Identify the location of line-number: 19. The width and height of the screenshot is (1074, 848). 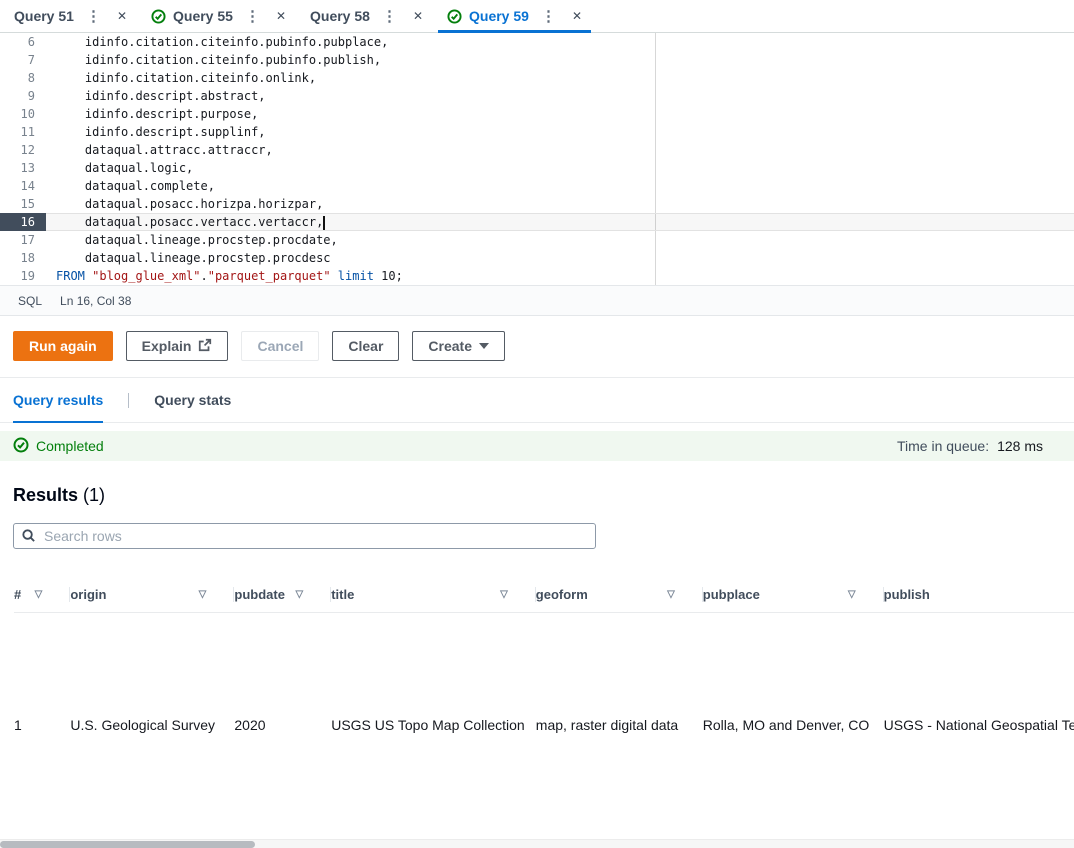
(27, 276).